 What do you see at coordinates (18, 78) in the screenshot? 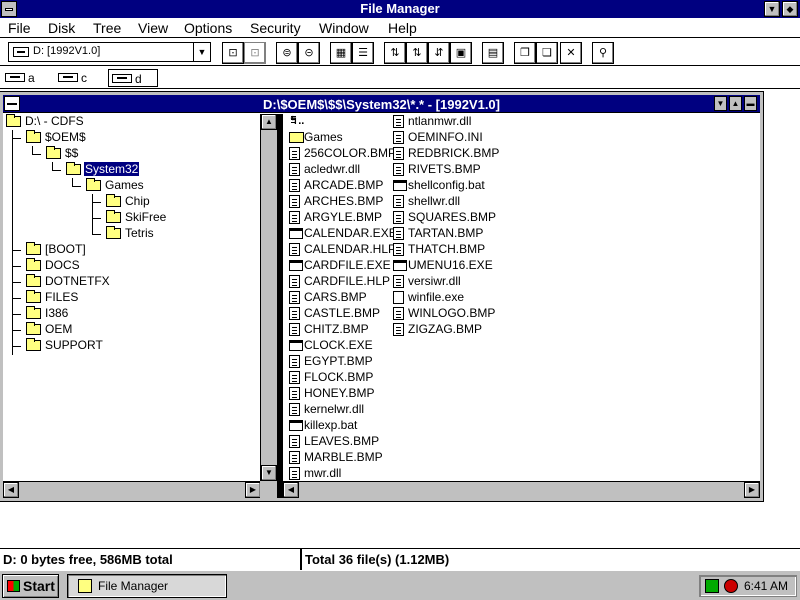
I see `drive-a: a` at bounding box center [18, 78].